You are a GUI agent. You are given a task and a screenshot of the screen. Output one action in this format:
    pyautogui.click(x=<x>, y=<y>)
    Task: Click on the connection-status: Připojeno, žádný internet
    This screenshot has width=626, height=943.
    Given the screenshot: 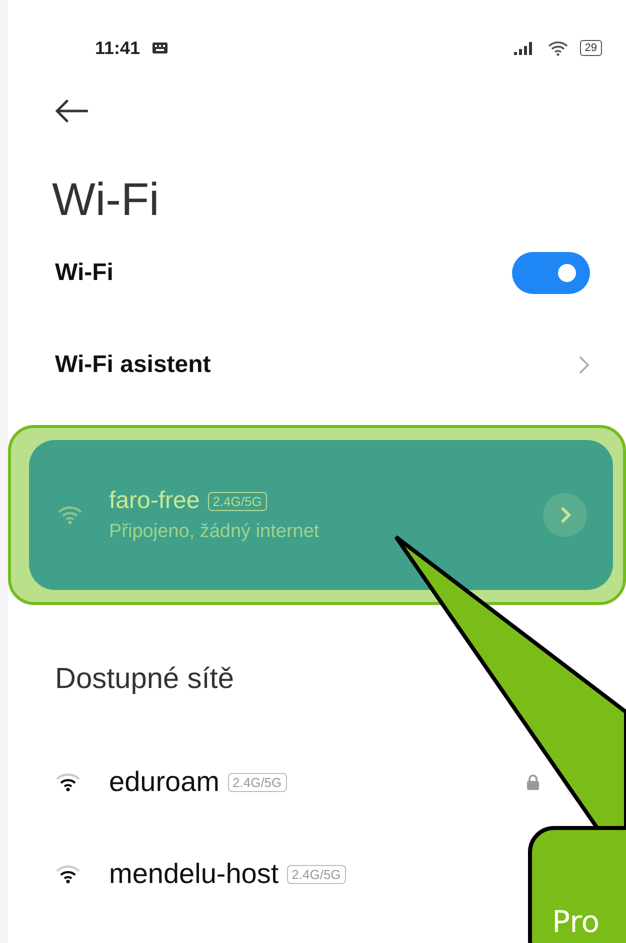 What is the action you would take?
    pyautogui.click(x=214, y=532)
    